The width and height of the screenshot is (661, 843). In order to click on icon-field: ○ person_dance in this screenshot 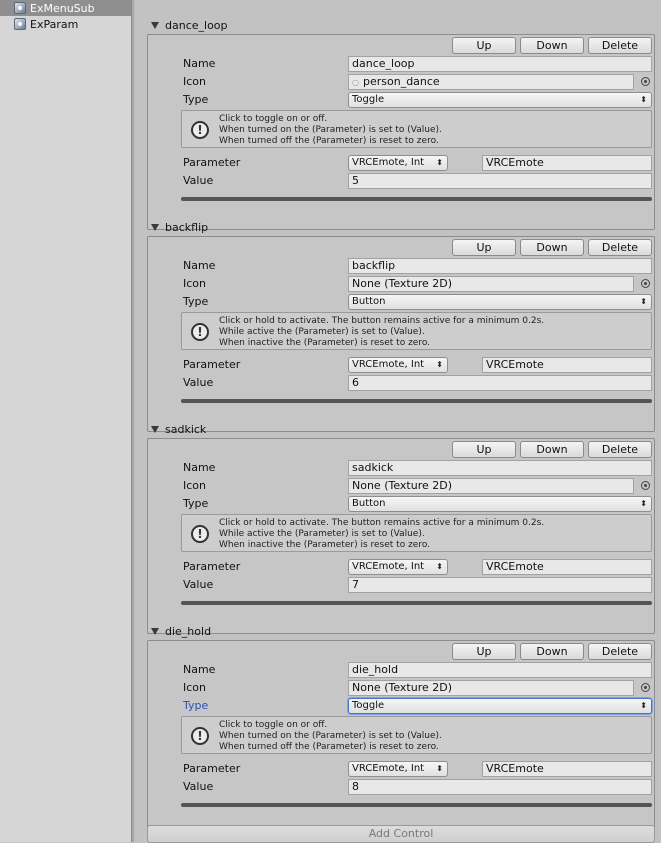, I will do `click(491, 82)`.